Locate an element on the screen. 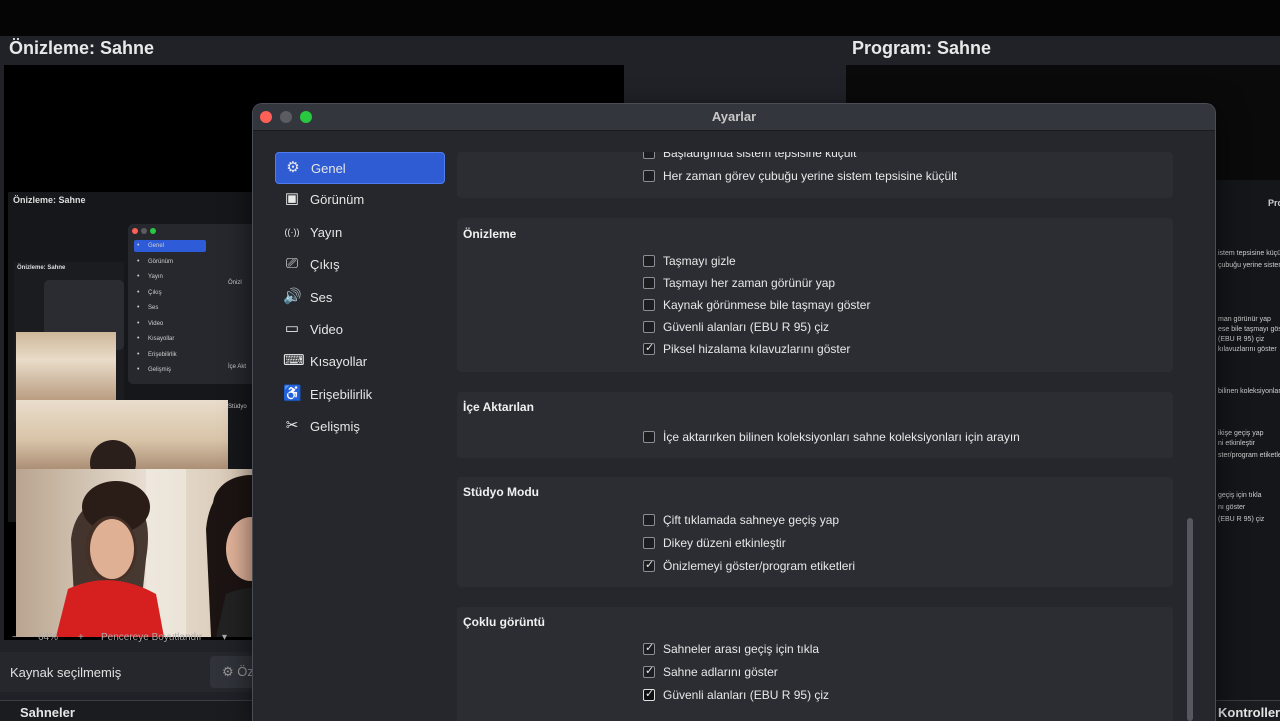  sidebar-item-5: ▭ Video is located at coordinates (360, 330).